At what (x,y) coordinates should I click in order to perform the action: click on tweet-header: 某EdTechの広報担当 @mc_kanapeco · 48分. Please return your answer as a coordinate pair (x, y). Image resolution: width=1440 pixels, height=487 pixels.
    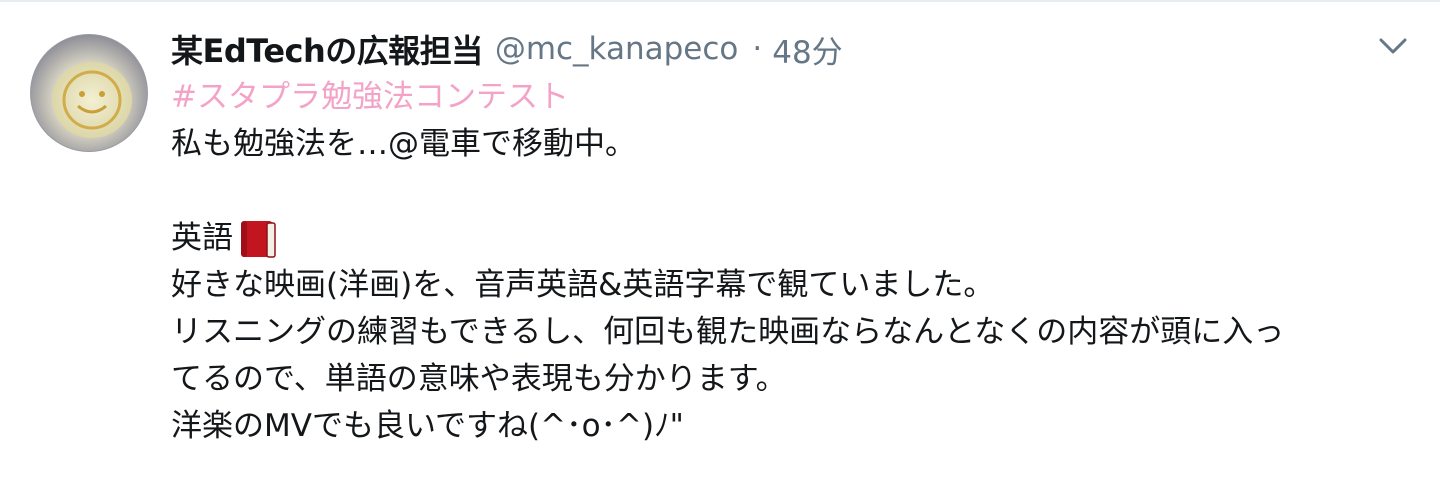
    Looking at the image, I should click on (507, 49).